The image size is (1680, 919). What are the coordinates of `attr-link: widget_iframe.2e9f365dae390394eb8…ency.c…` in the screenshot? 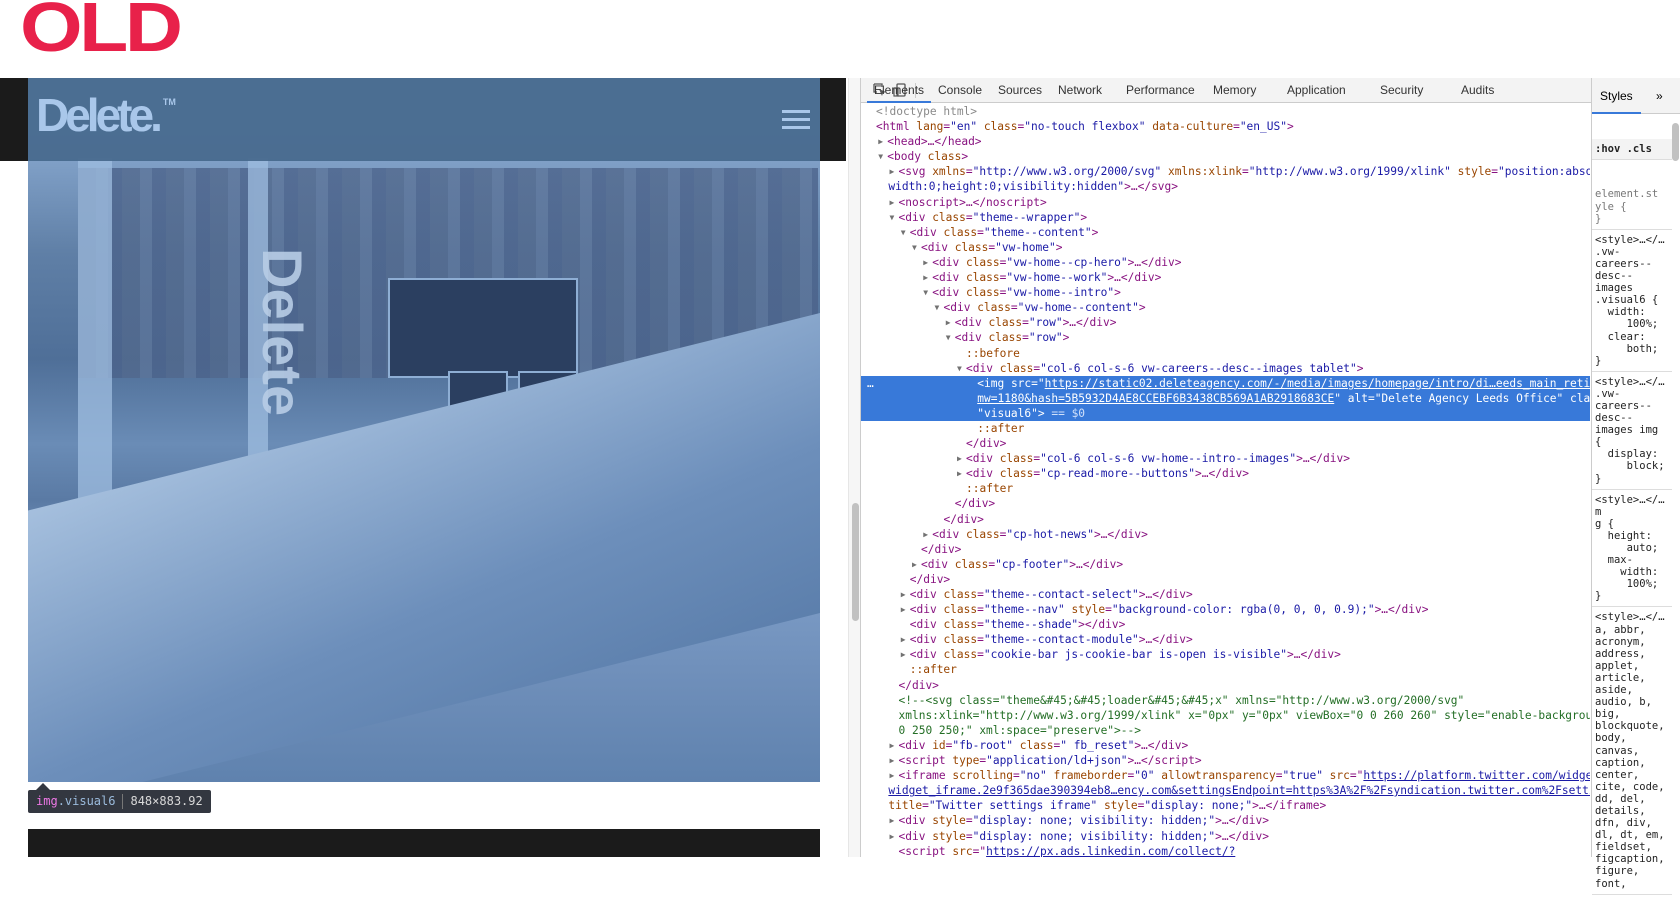 It's located at (1239, 790).